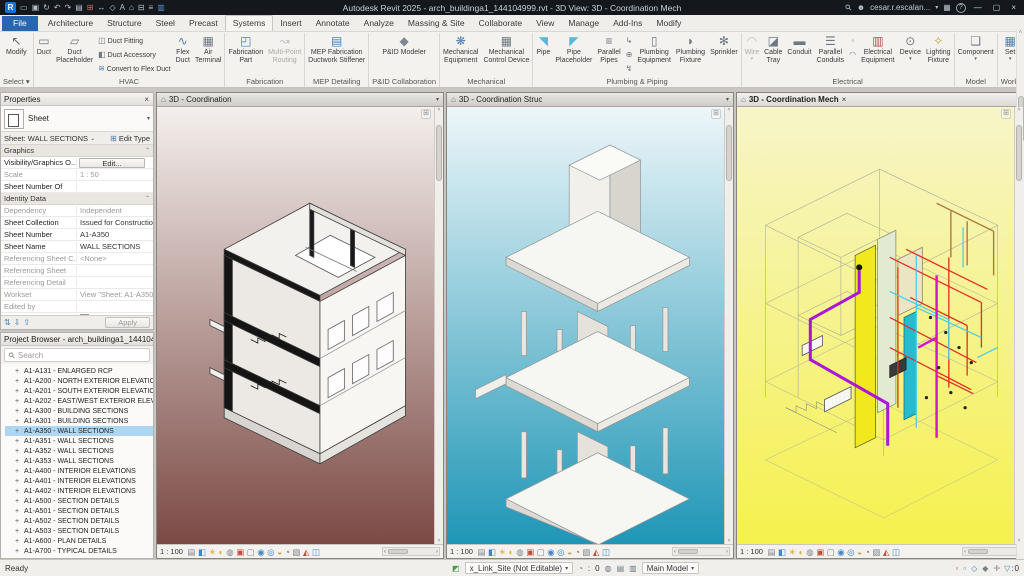  What do you see at coordinates (453, 99) in the screenshot?
I see `home-icon: ⌂` at bounding box center [453, 99].